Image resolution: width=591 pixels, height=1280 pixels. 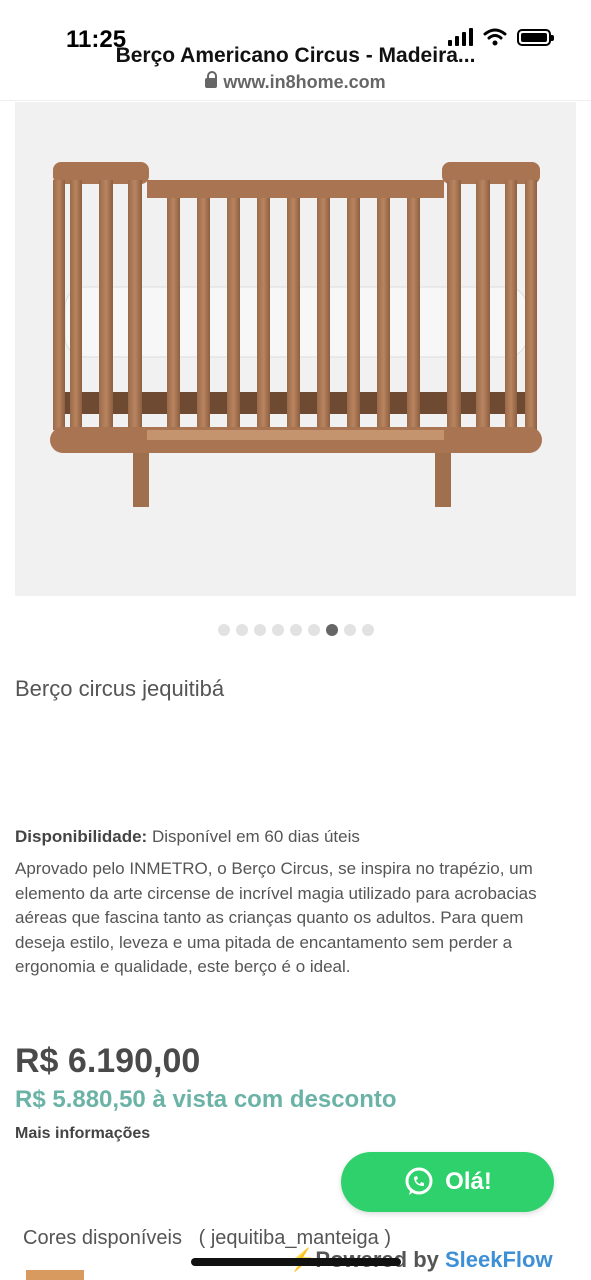 I want to click on colors-value: ( jequitiba_manteiga ), so click(x=294, y=1238).